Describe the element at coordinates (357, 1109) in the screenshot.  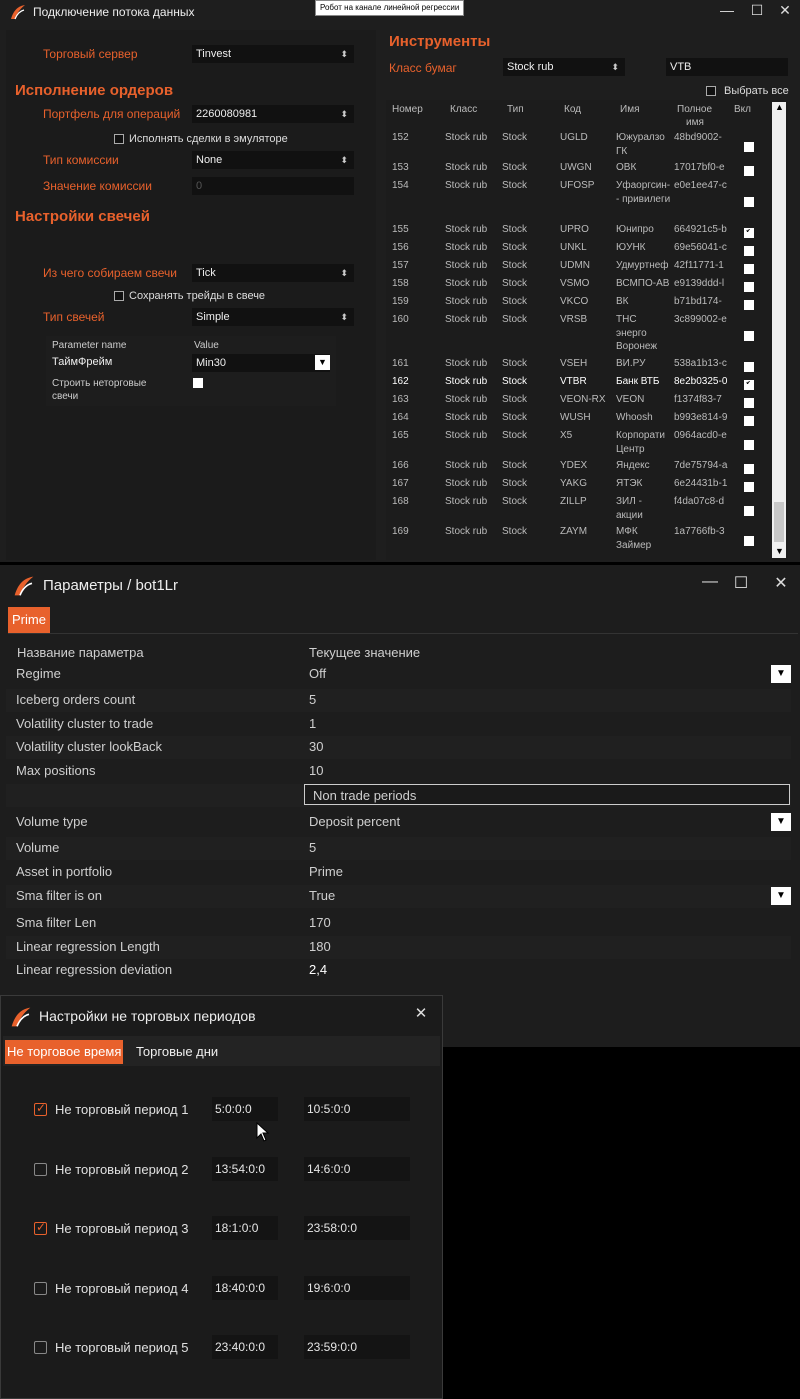
I see `period-end-input: 10:5:0:0` at that location.